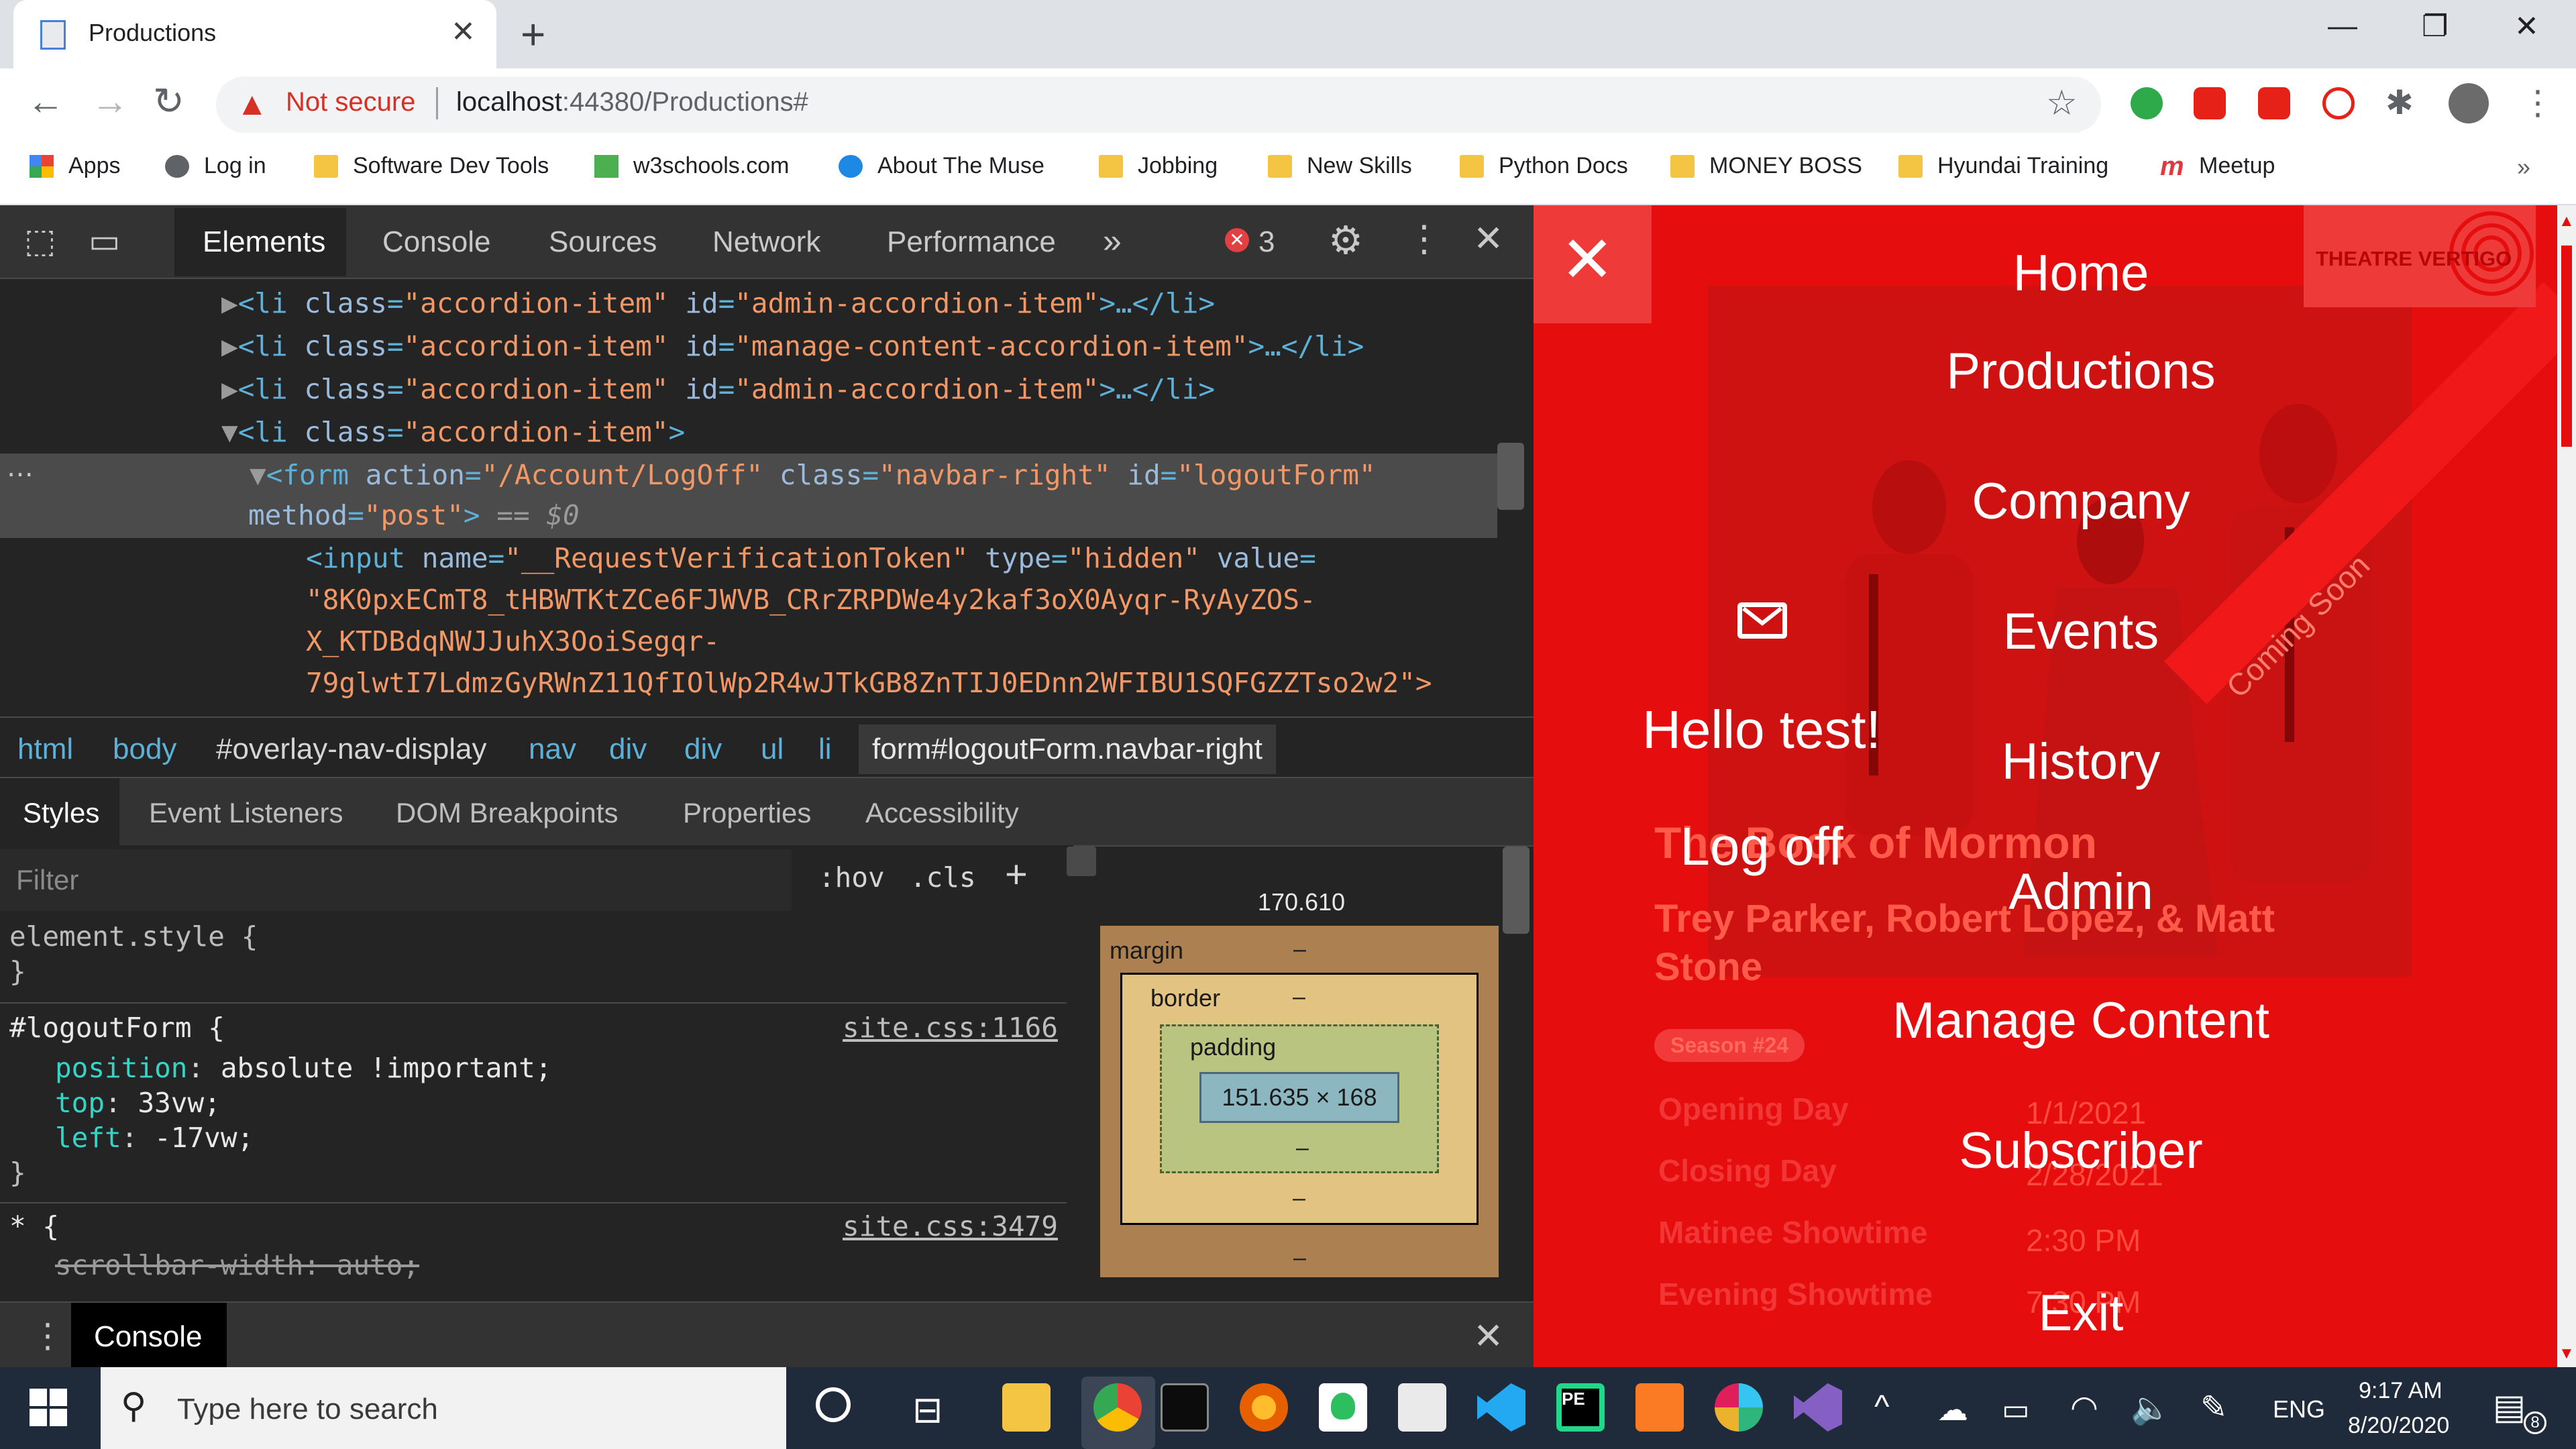 The width and height of the screenshot is (2576, 1449). What do you see at coordinates (138, 1103) in the screenshot?
I see `declaration-top: top: 33vw;` at bounding box center [138, 1103].